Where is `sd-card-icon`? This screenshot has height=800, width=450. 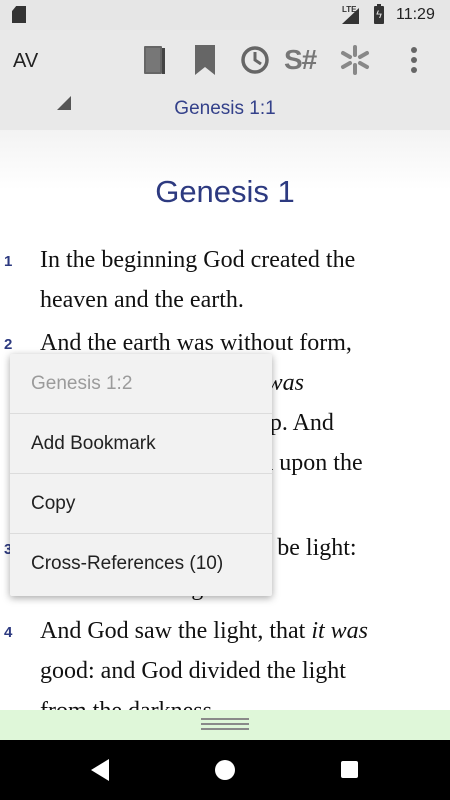
sd-card-icon is located at coordinates (19, 14).